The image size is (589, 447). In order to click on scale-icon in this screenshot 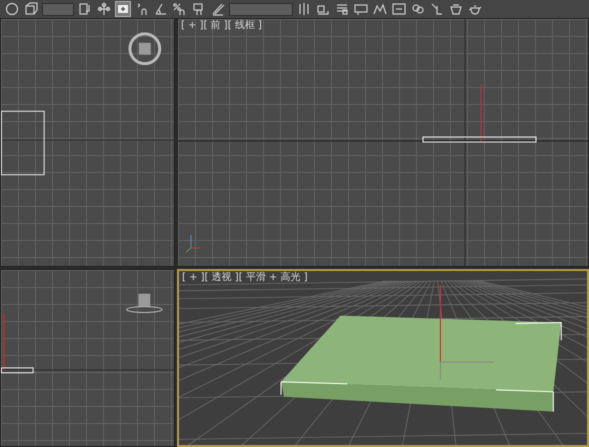, I will do `click(31, 9)`.